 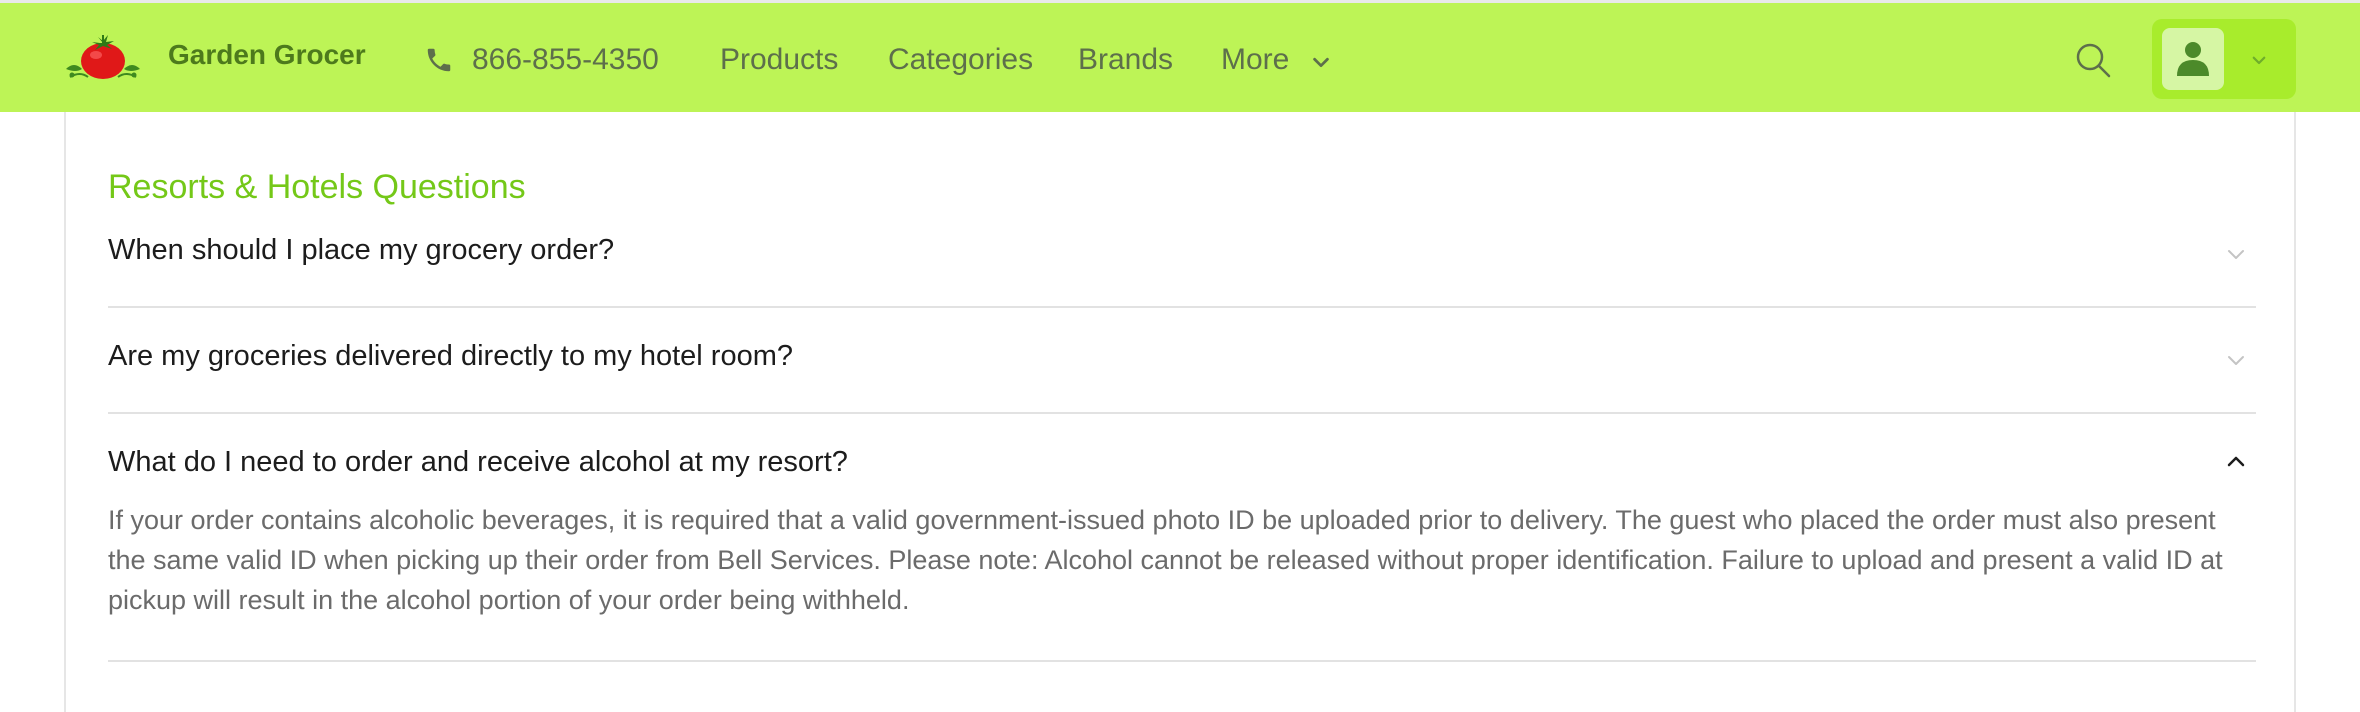 I want to click on nav-brands: Brands, so click(x=1125, y=60).